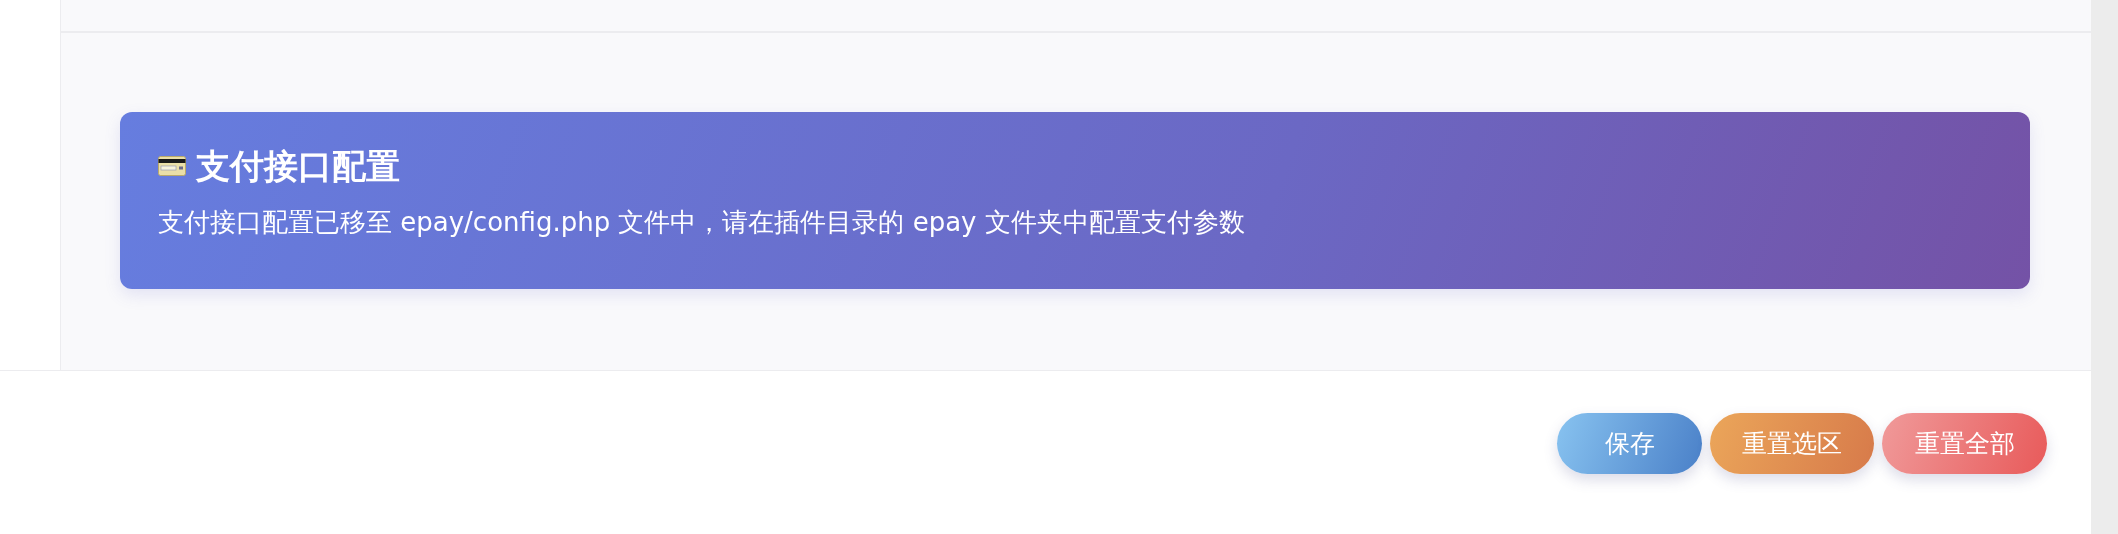  I want to click on action-button: 重置选区, so click(1792, 443).